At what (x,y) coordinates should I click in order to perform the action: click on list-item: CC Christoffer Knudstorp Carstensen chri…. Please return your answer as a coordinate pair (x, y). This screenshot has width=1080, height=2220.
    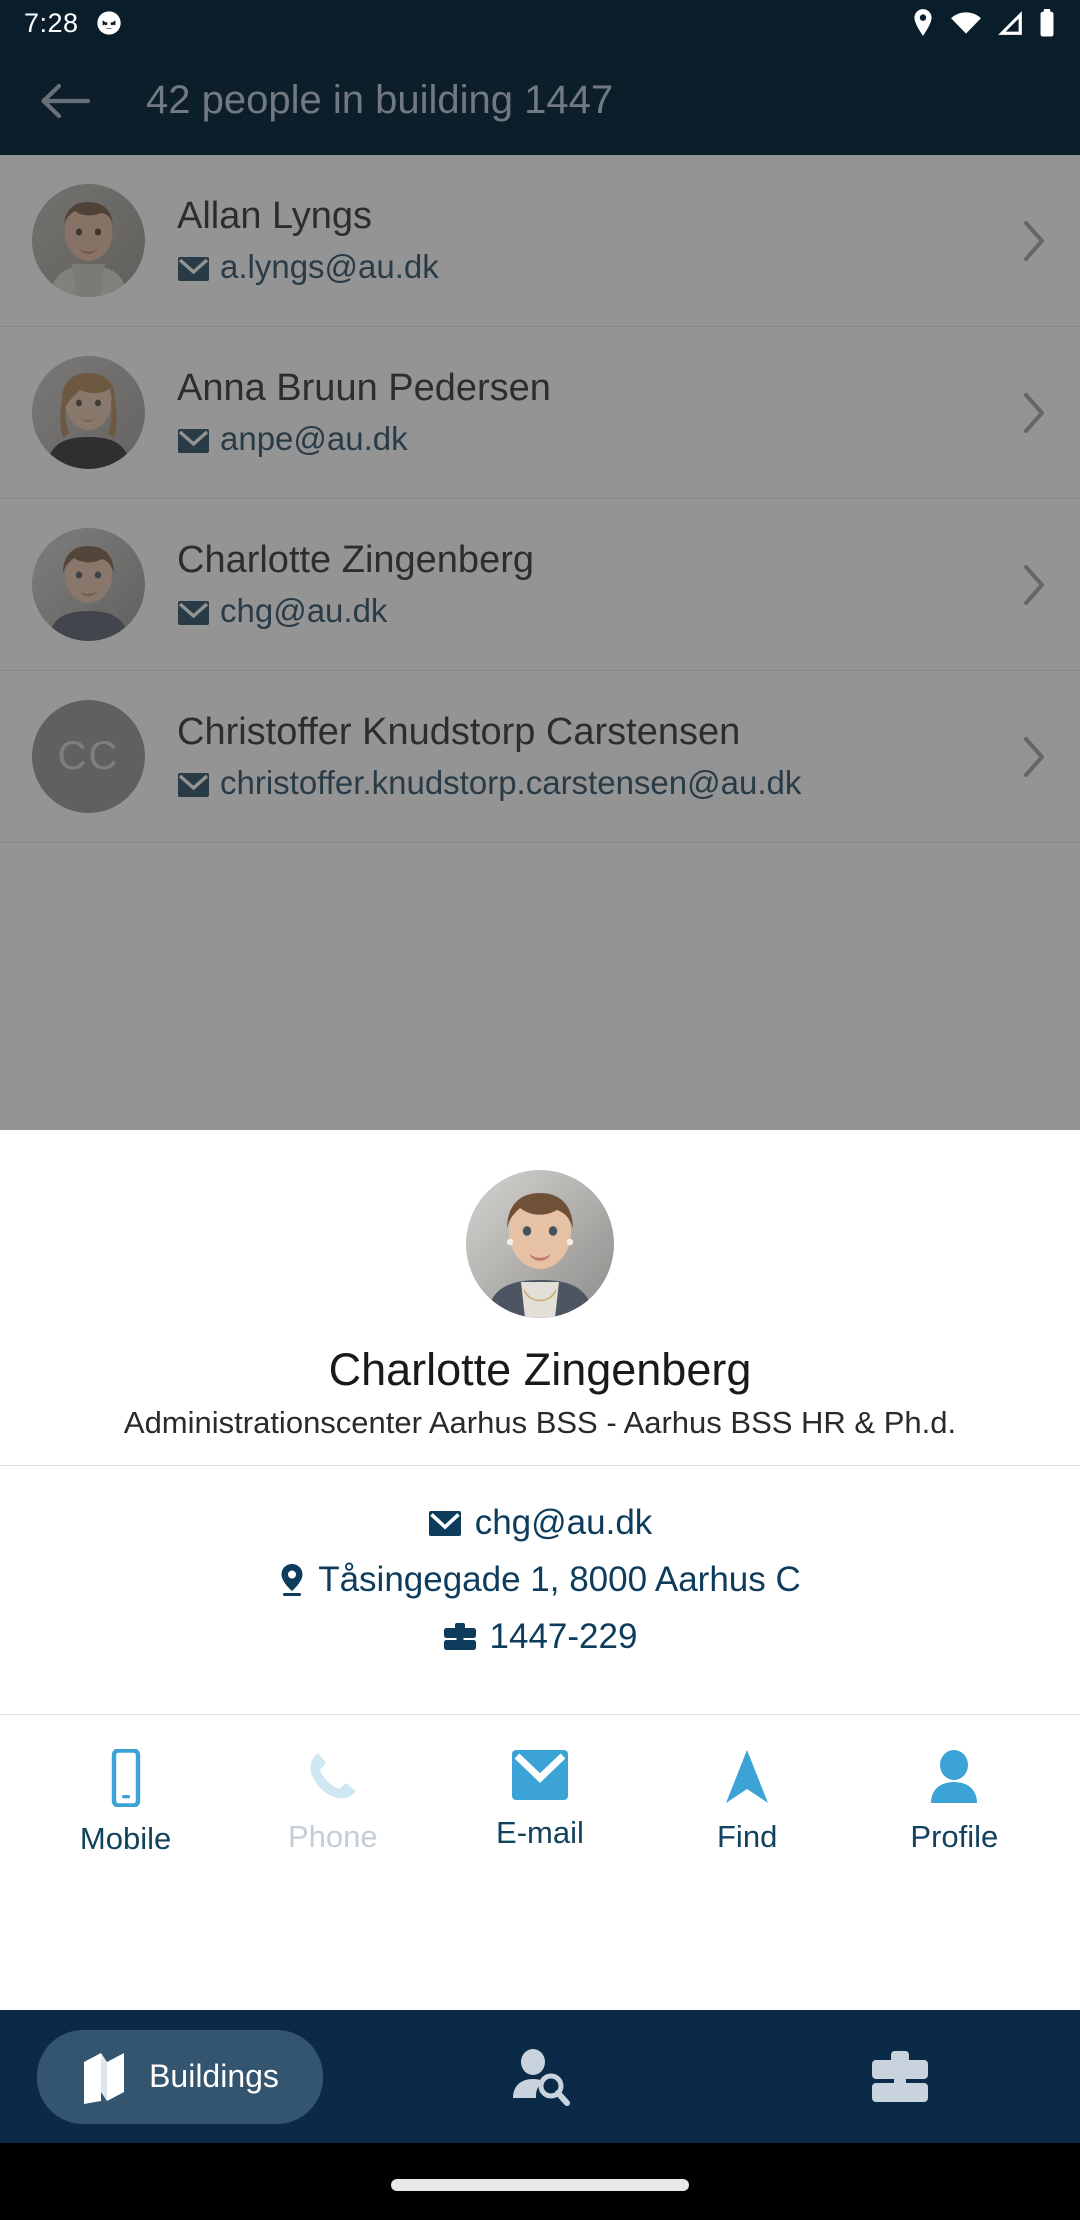
    Looking at the image, I should click on (540, 757).